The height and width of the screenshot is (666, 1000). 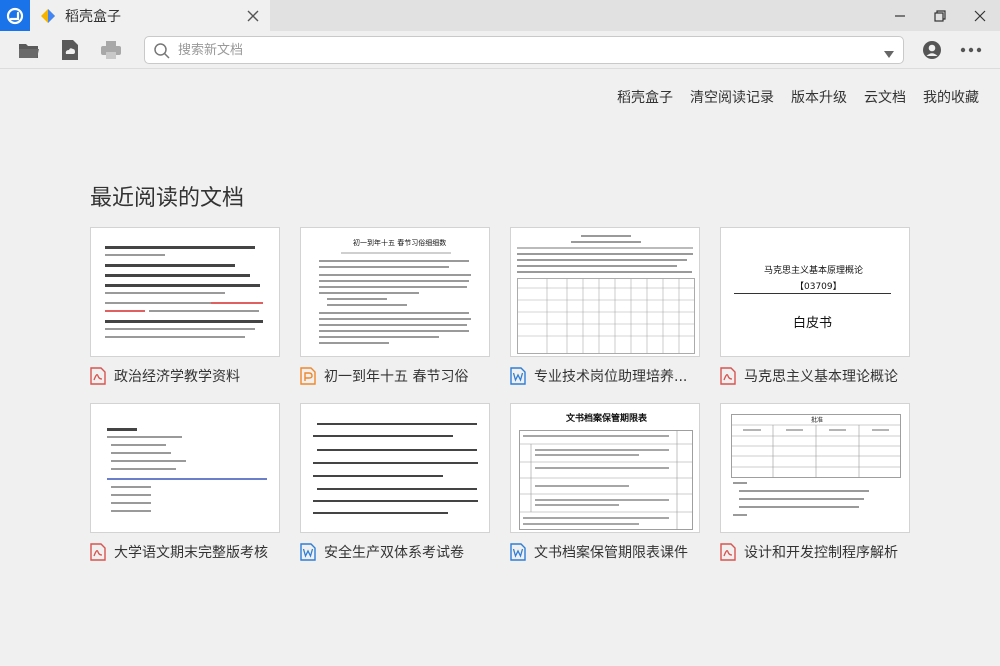 I want to click on doc-name: 安全生产双体系考试卷, so click(x=394, y=553).